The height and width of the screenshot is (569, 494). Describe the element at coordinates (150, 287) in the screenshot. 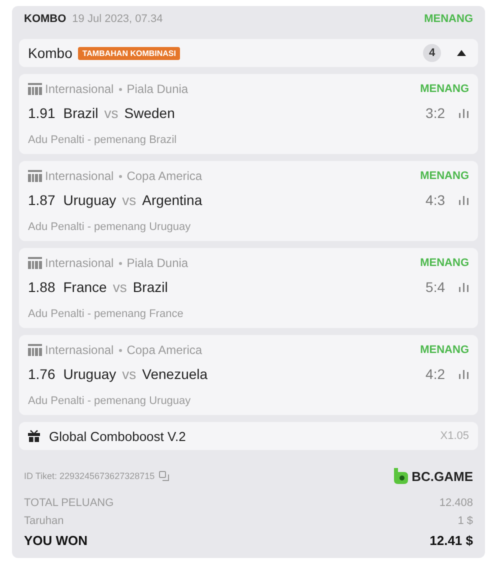

I see `away-team: Brazil` at that location.